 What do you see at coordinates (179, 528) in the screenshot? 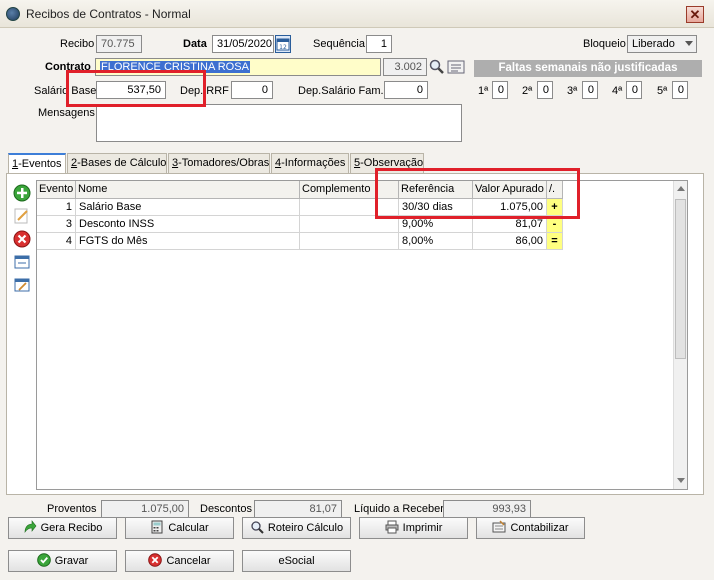
I see `calcular-button: Calcular` at bounding box center [179, 528].